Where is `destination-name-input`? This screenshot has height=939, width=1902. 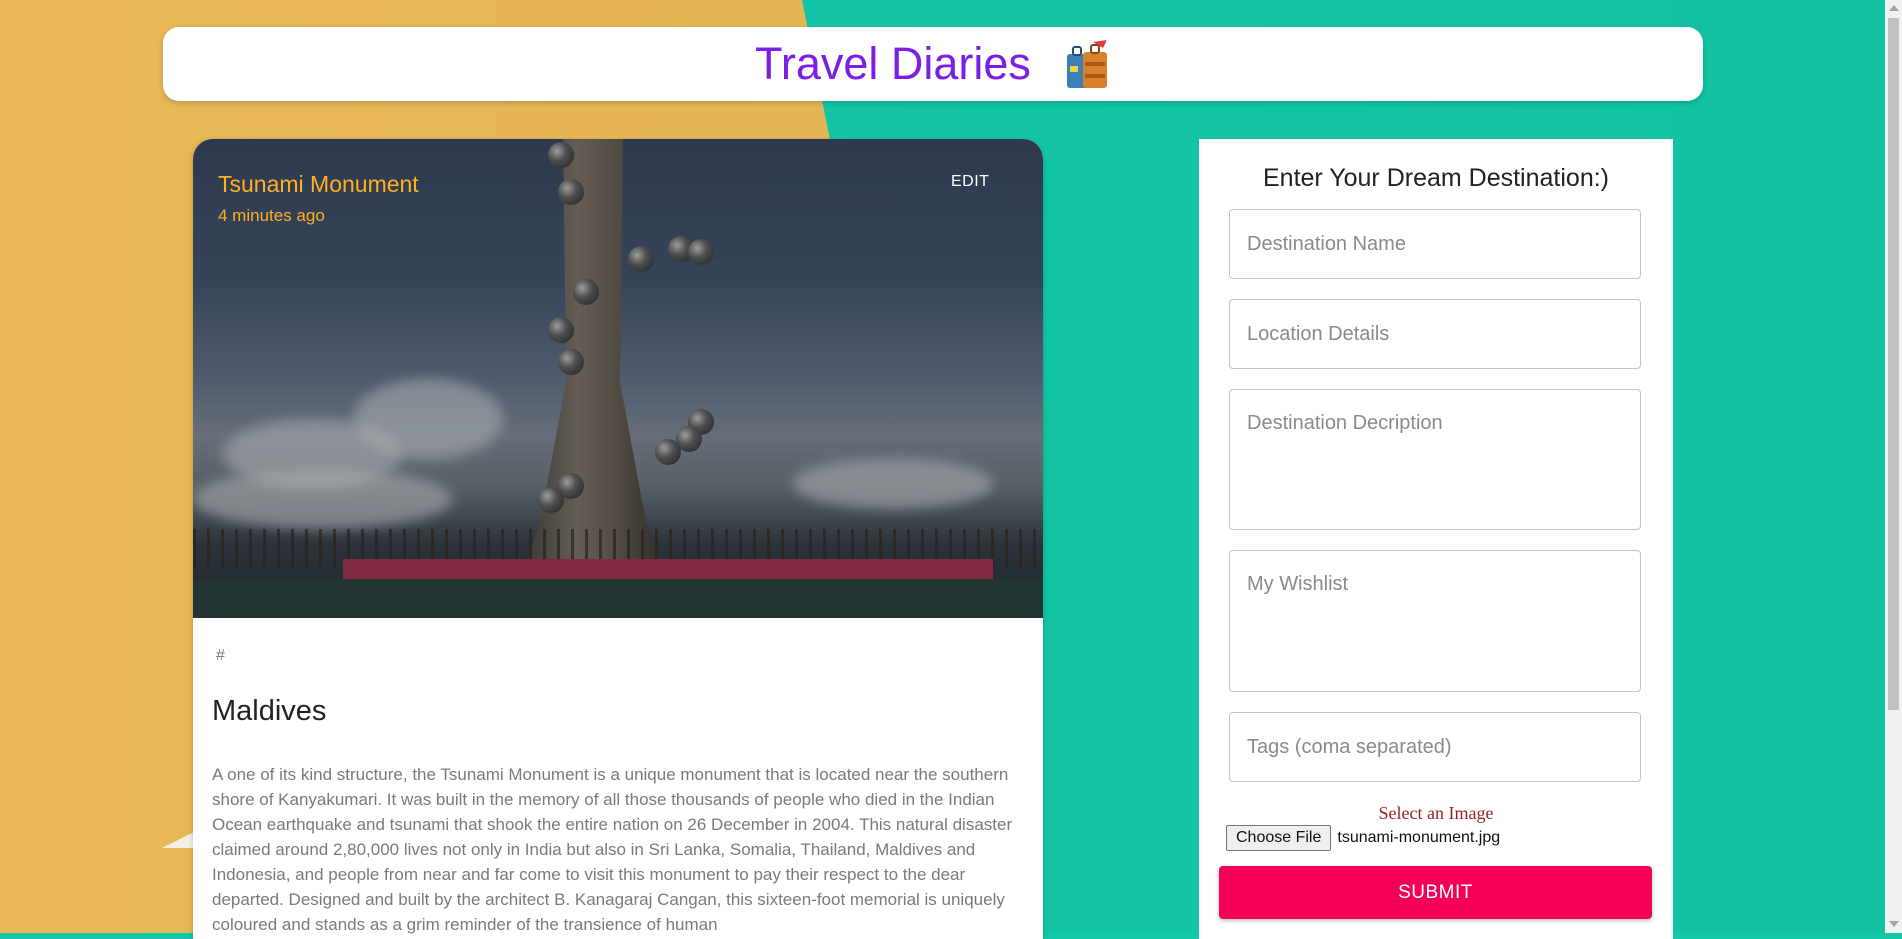
destination-name-input is located at coordinates (1435, 244).